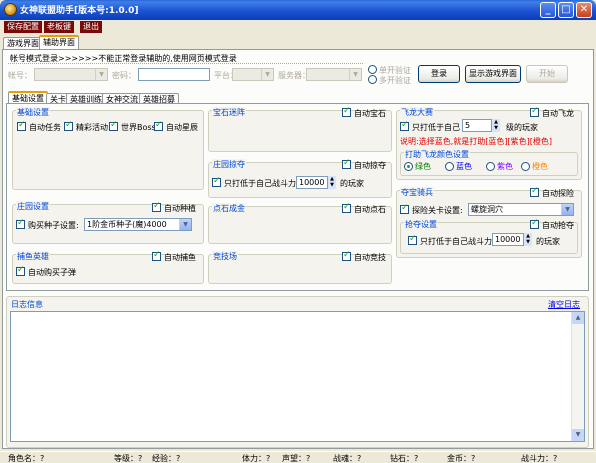 The height and width of the screenshot is (463, 596). Describe the element at coordinates (45, 127) in the screenshot. I see `auto-task-label: 自动任务` at that location.